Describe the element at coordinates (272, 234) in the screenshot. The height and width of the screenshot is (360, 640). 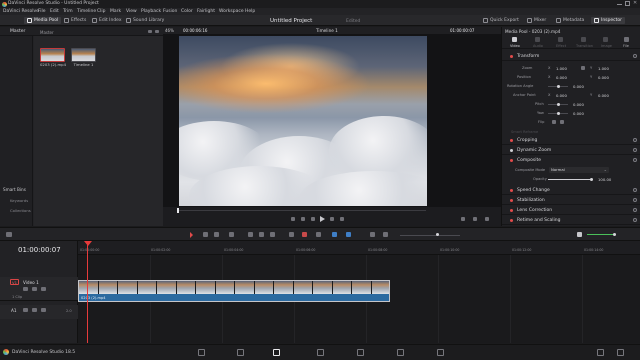
I see `replace-clip-icon` at that location.